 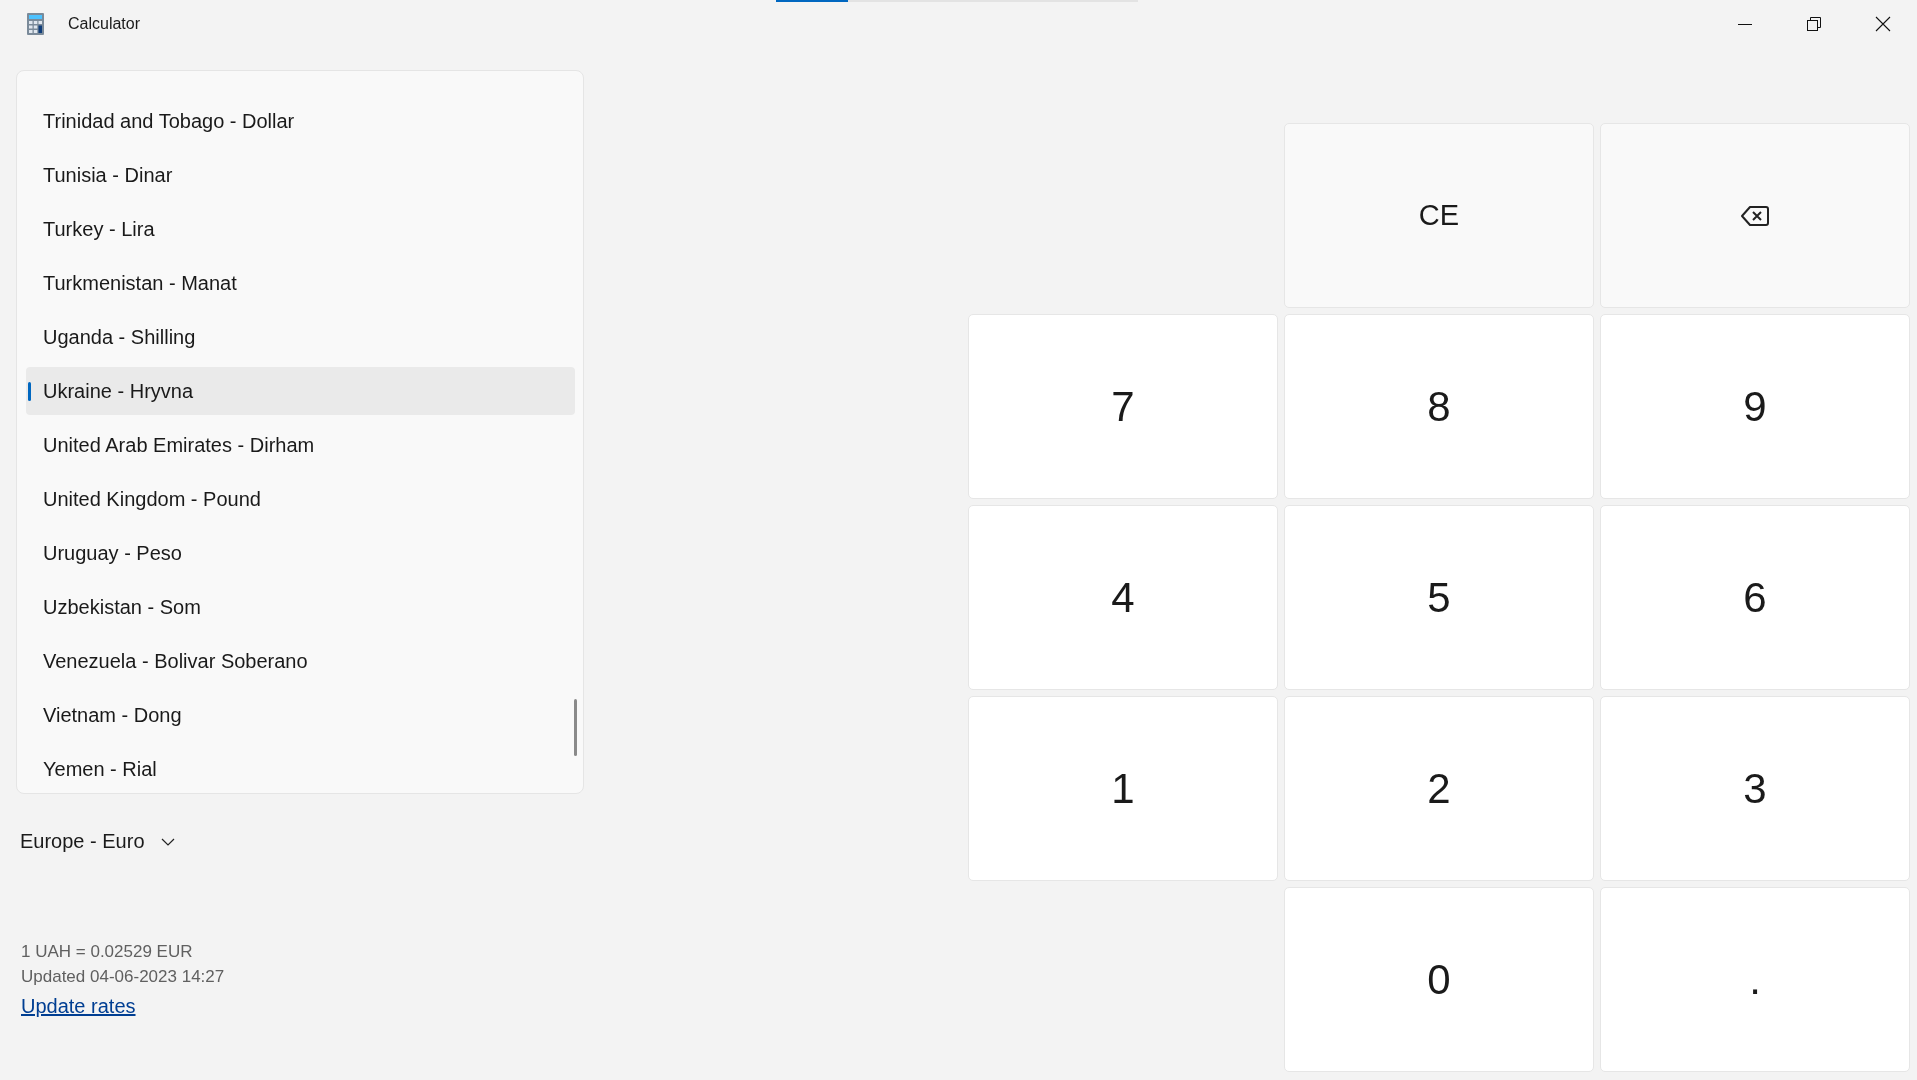 What do you see at coordinates (1813, 24) in the screenshot?
I see `restore-icon` at bounding box center [1813, 24].